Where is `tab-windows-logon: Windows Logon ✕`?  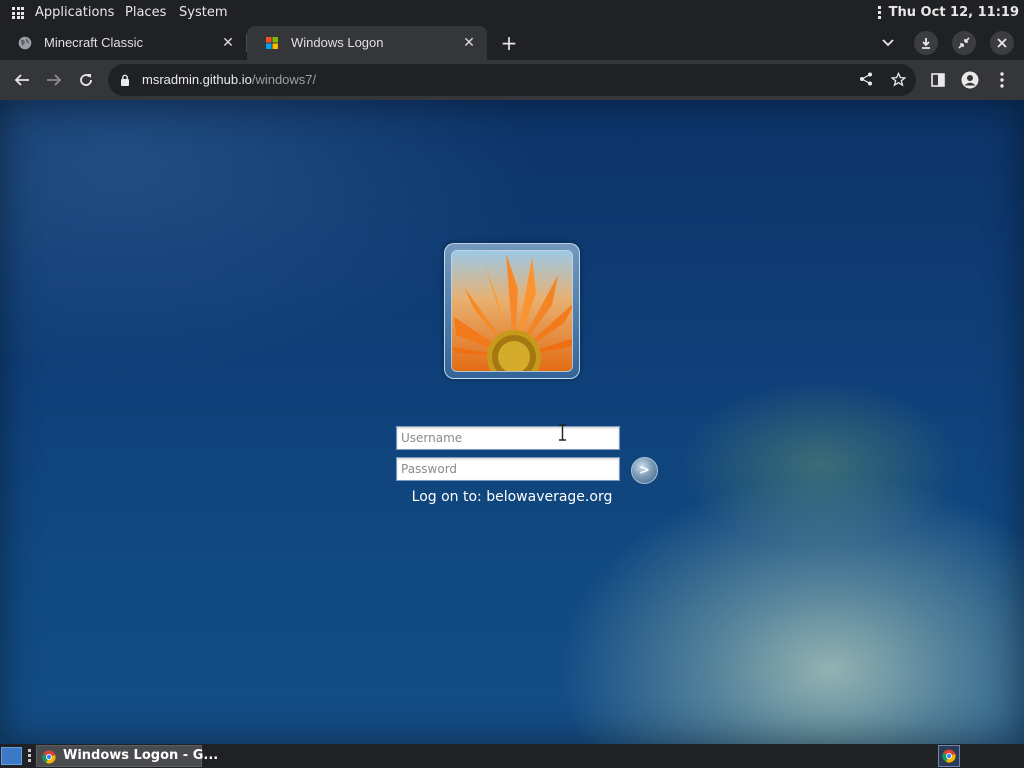
tab-windows-logon: Windows Logon ✕ is located at coordinates (367, 43).